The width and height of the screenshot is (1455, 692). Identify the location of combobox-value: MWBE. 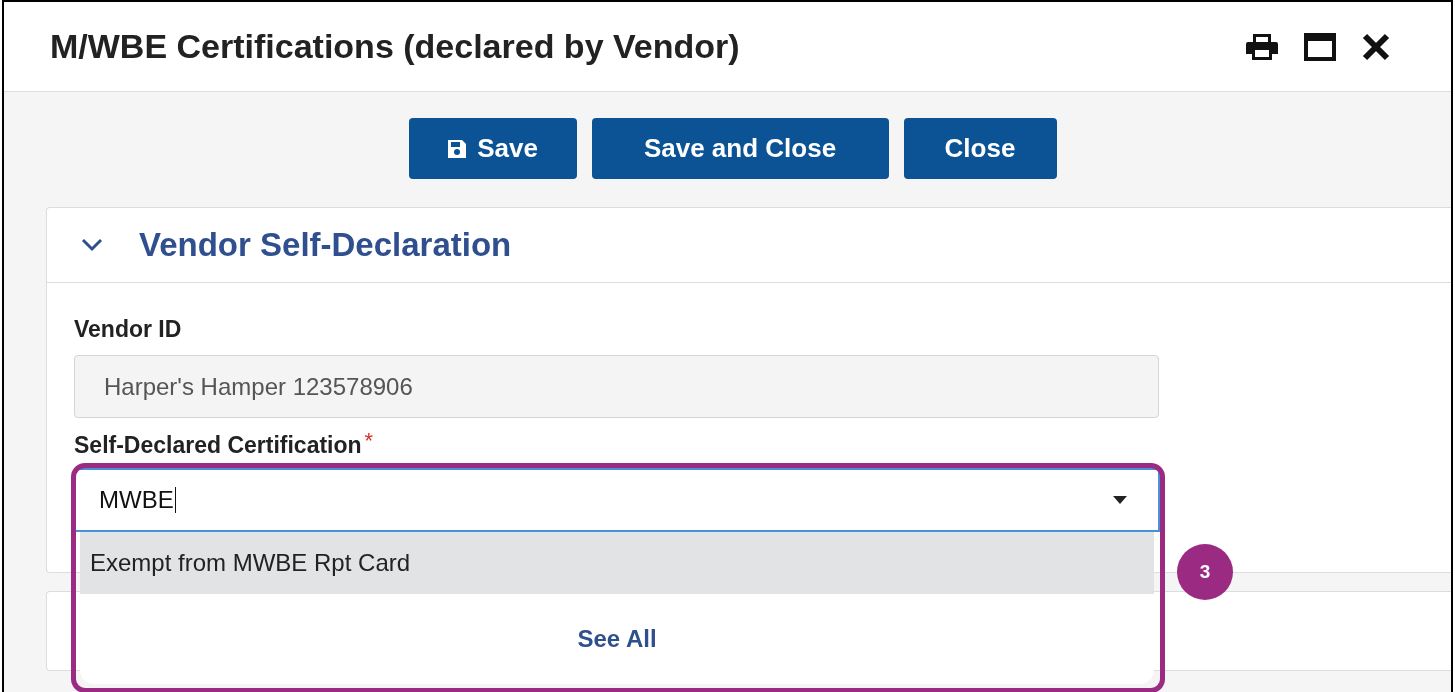
(136, 500).